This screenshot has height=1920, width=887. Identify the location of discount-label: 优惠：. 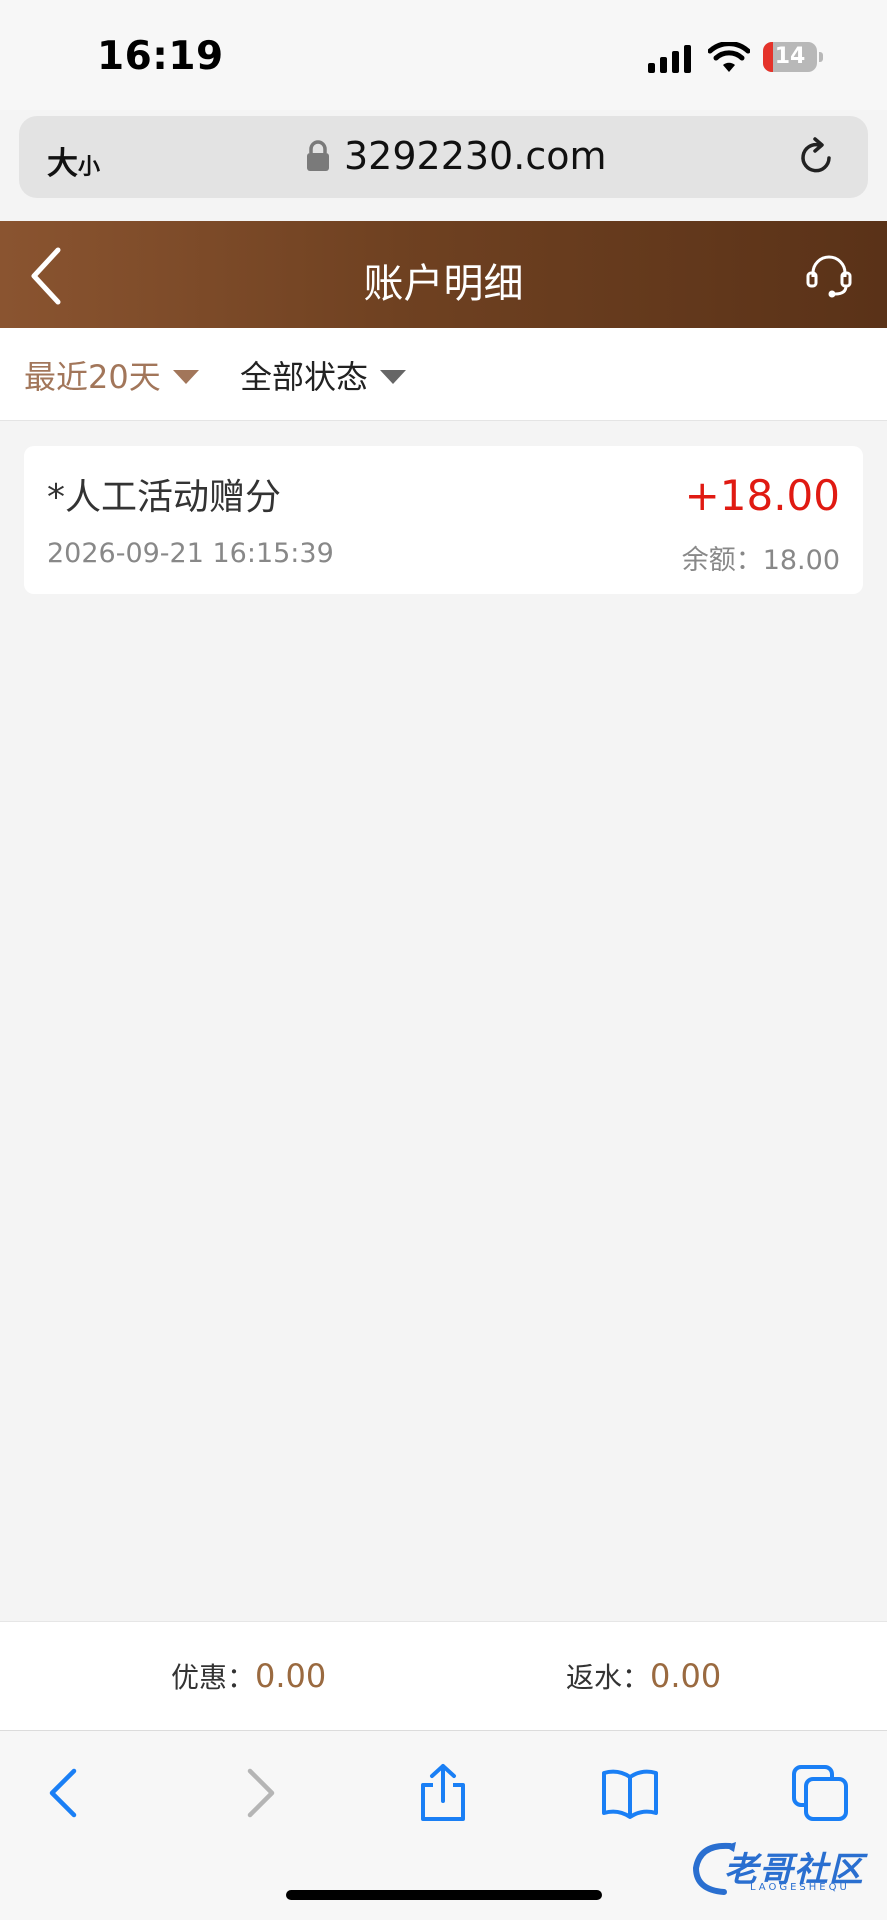
(213, 1677).